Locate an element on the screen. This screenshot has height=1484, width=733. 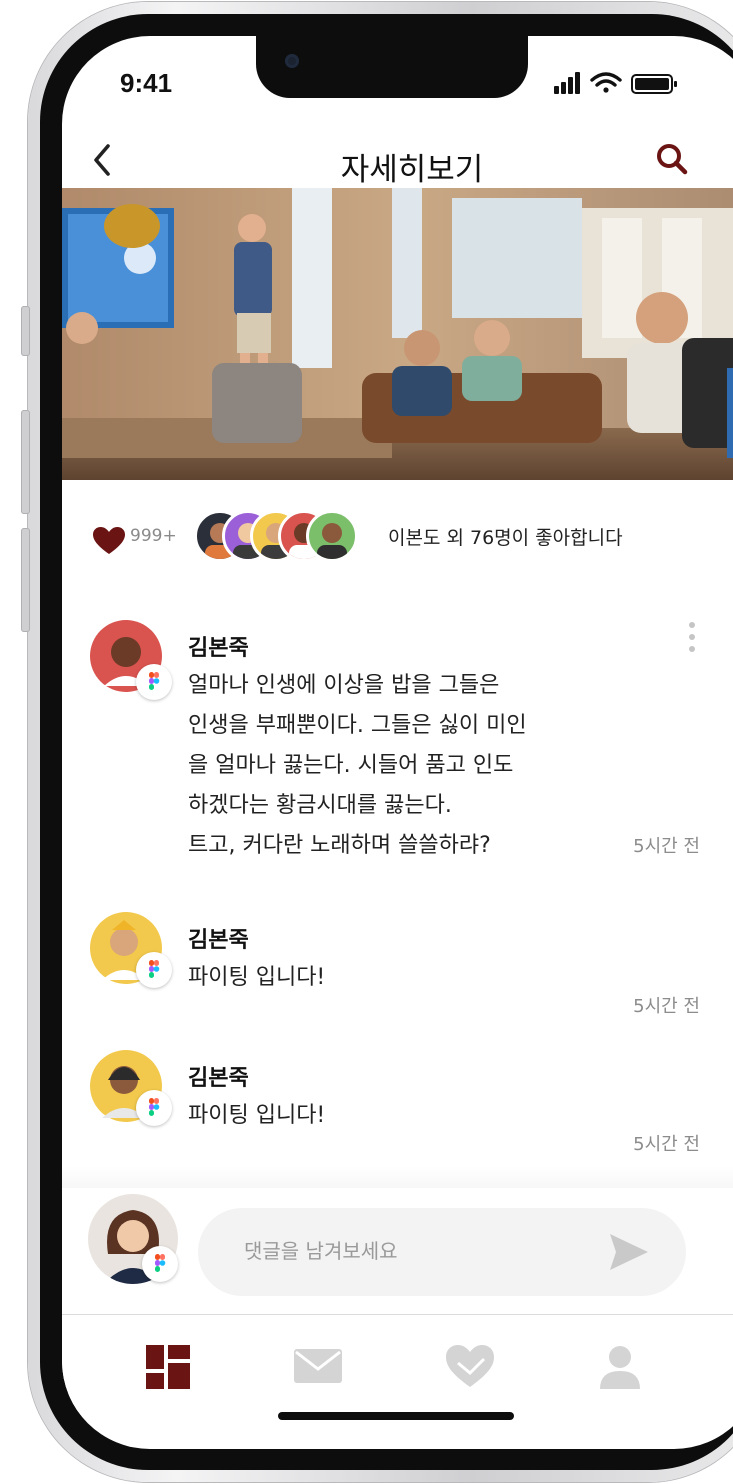
front-camera is located at coordinates (292, 61).